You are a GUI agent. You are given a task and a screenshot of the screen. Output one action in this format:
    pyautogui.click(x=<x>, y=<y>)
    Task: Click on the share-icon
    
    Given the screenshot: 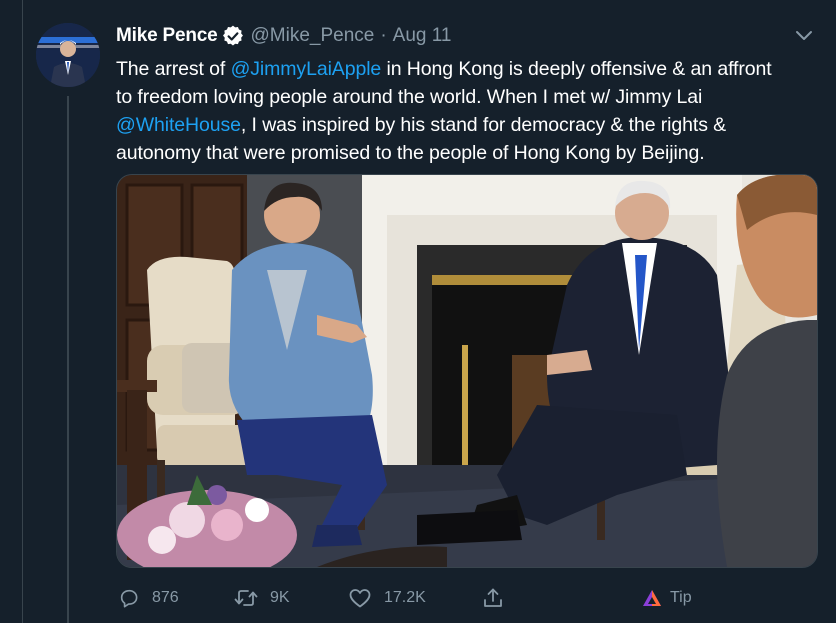 What is the action you would take?
    pyautogui.click(x=493, y=597)
    